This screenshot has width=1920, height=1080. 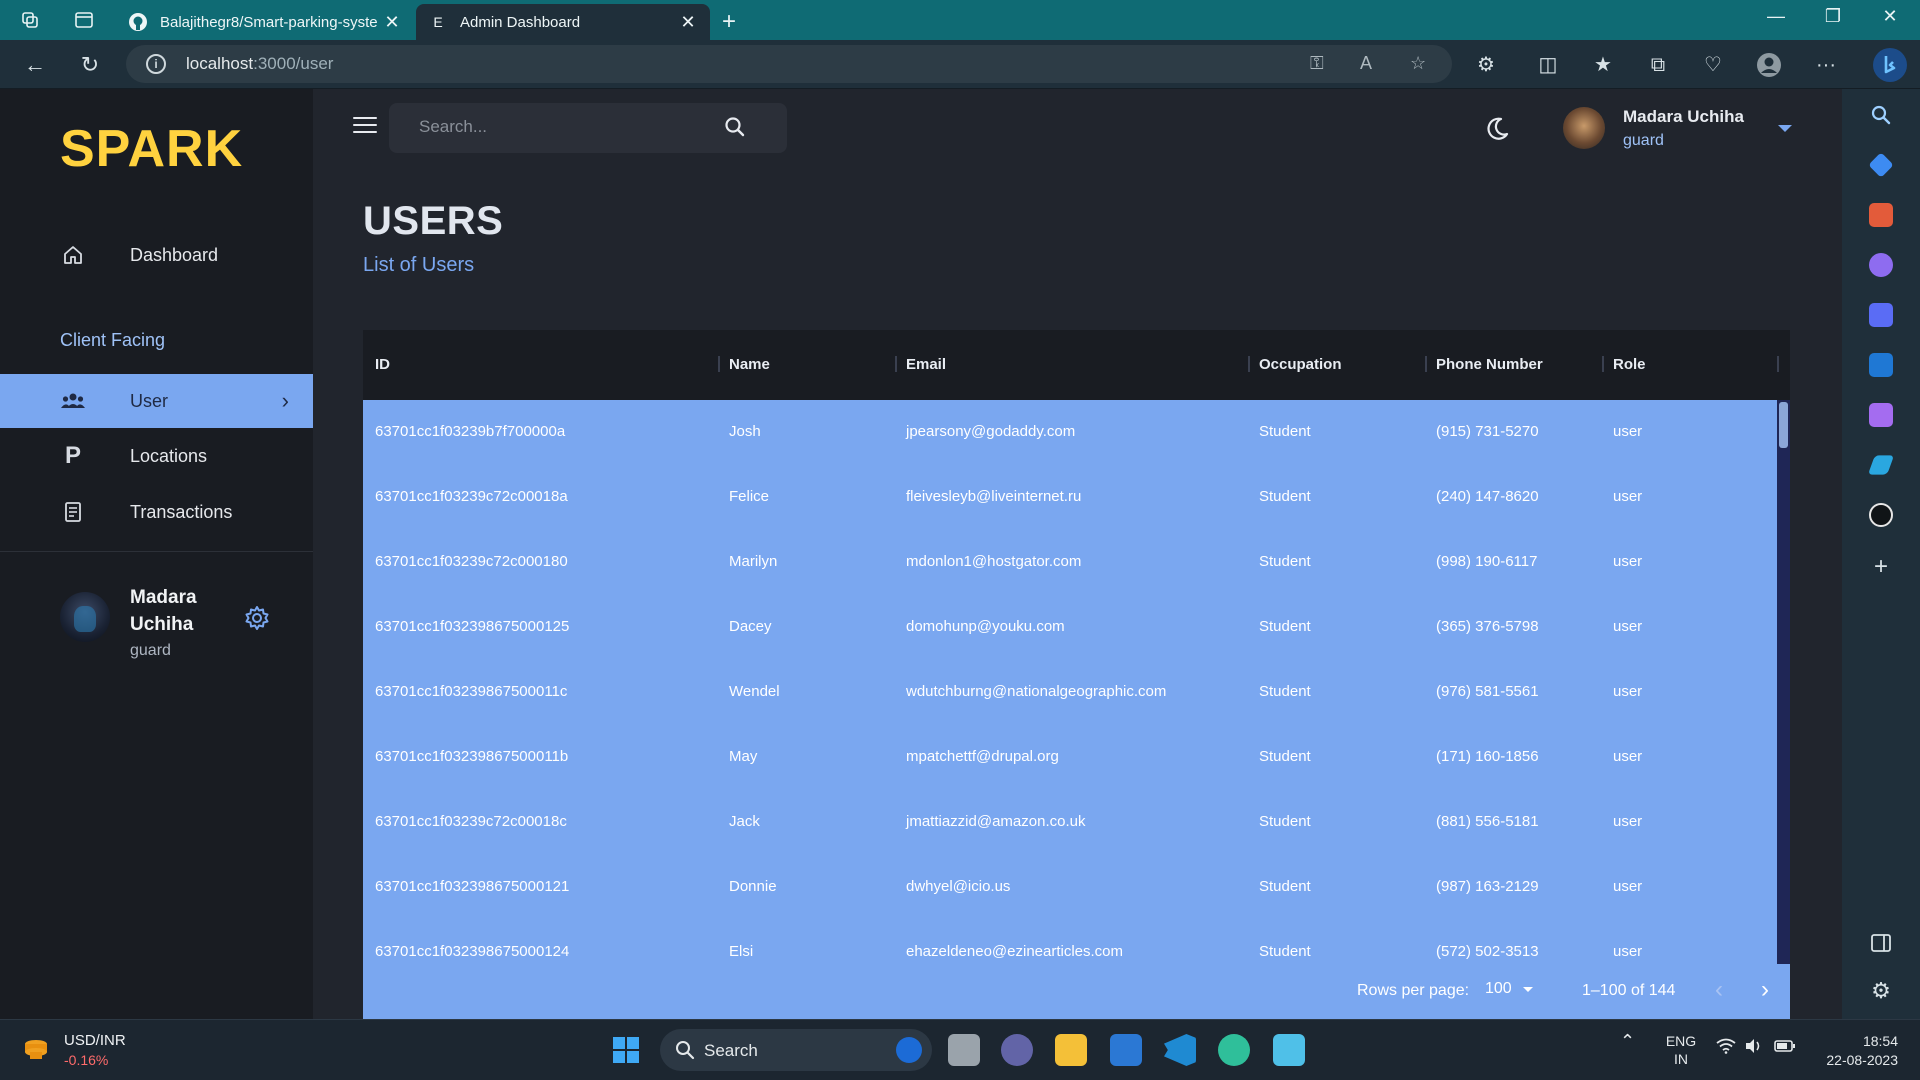 I want to click on cell-email: jpearsony@godaddy.com, so click(x=991, y=431).